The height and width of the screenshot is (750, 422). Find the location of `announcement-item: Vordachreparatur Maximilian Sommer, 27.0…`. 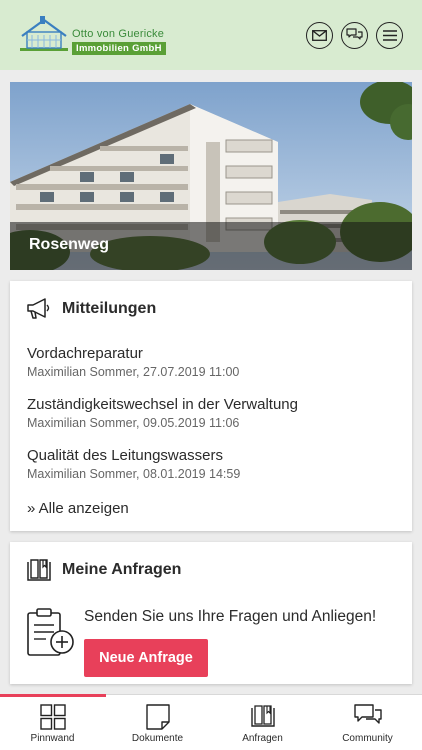

announcement-item: Vordachreparatur Maximilian Sommer, 27.0… is located at coordinates (133, 362).